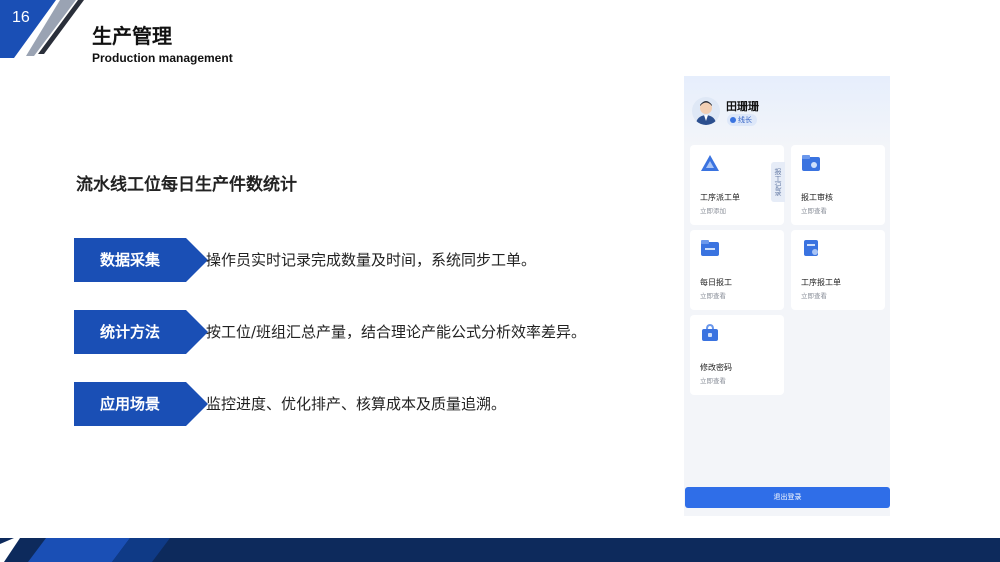 The height and width of the screenshot is (562, 1000). I want to click on dispatch-triangle-icon, so click(710, 163).